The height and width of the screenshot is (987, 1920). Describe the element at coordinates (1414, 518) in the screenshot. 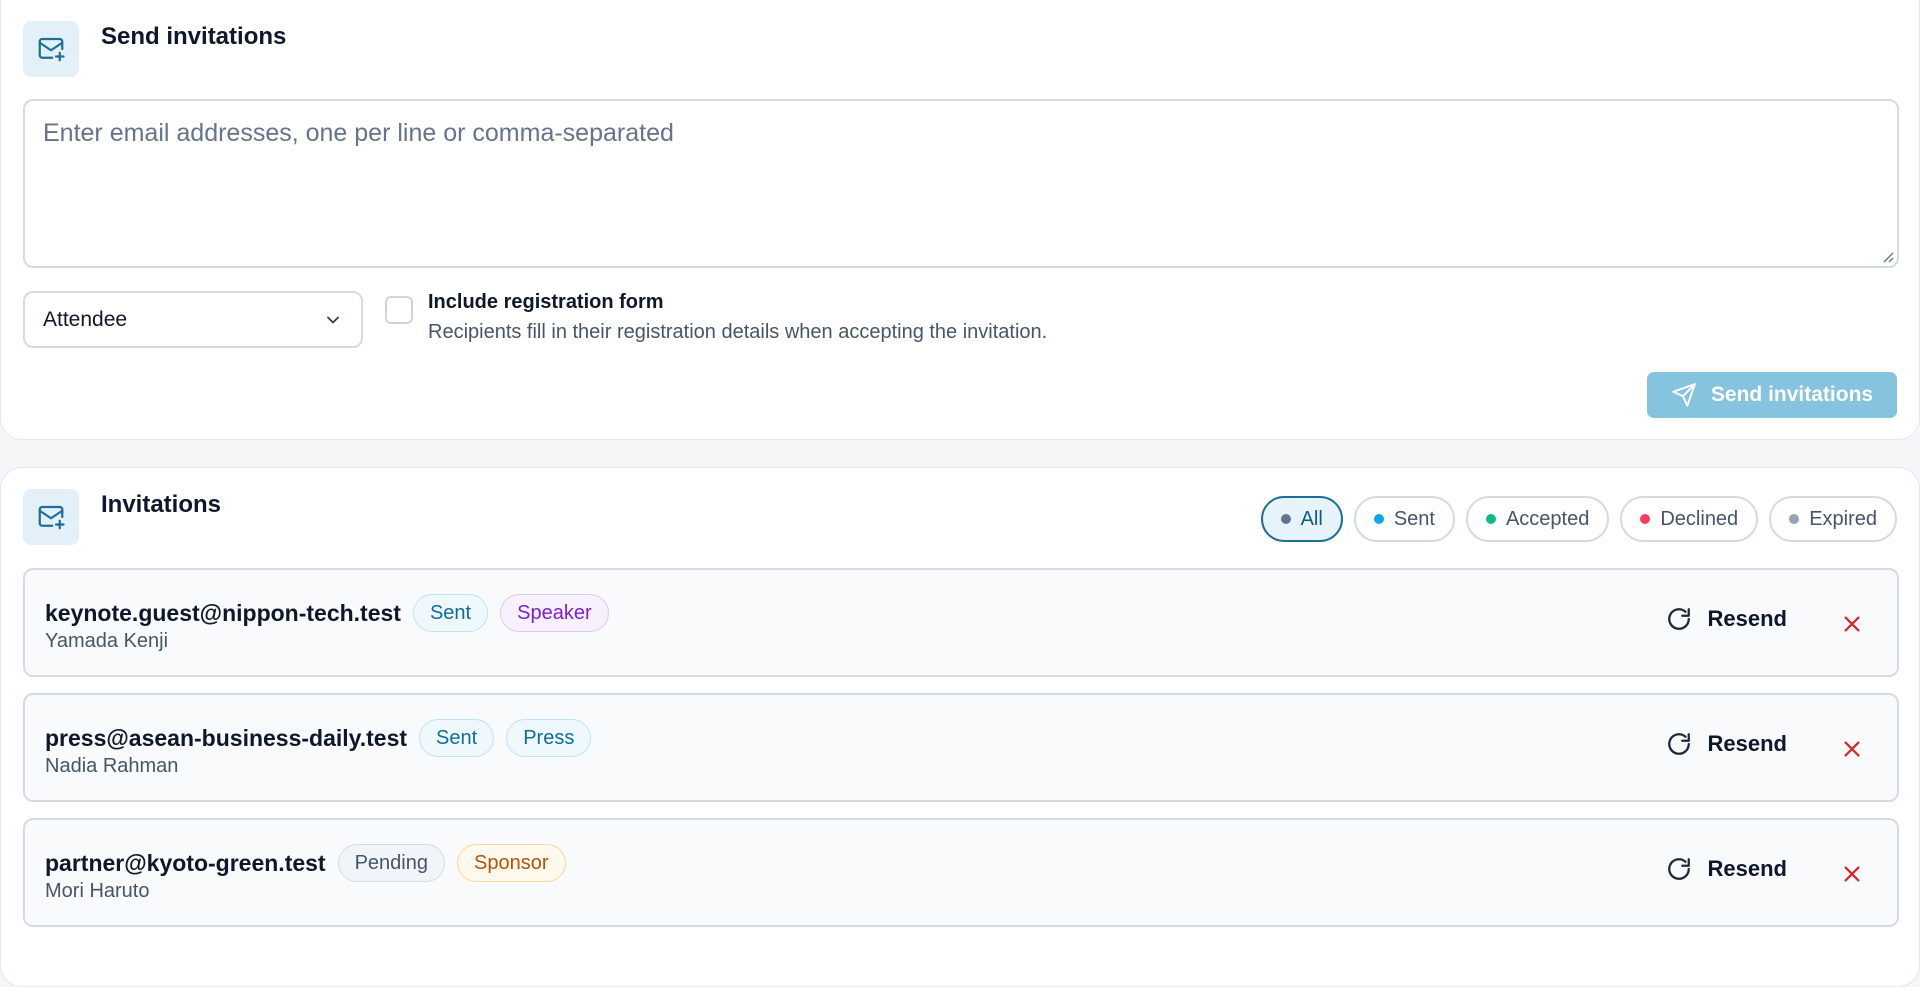

I see `filter-label: Sent` at that location.